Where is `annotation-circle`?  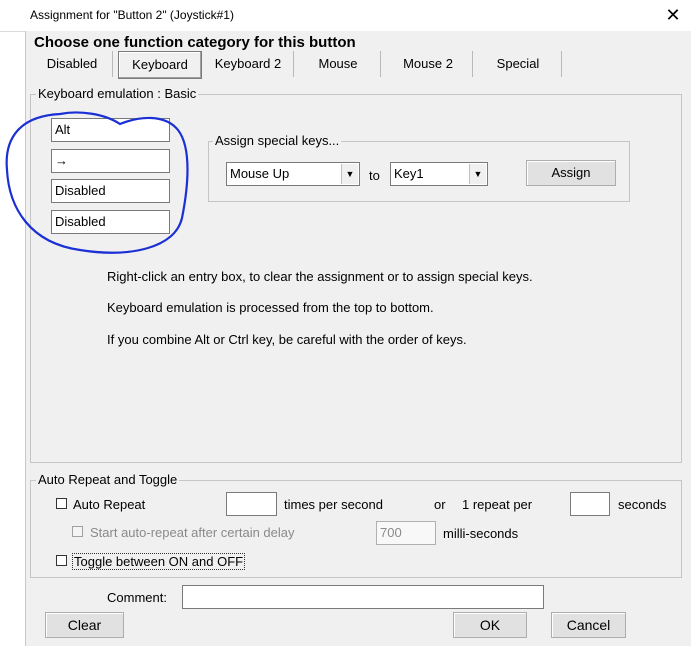 annotation-circle is located at coordinates (97, 182).